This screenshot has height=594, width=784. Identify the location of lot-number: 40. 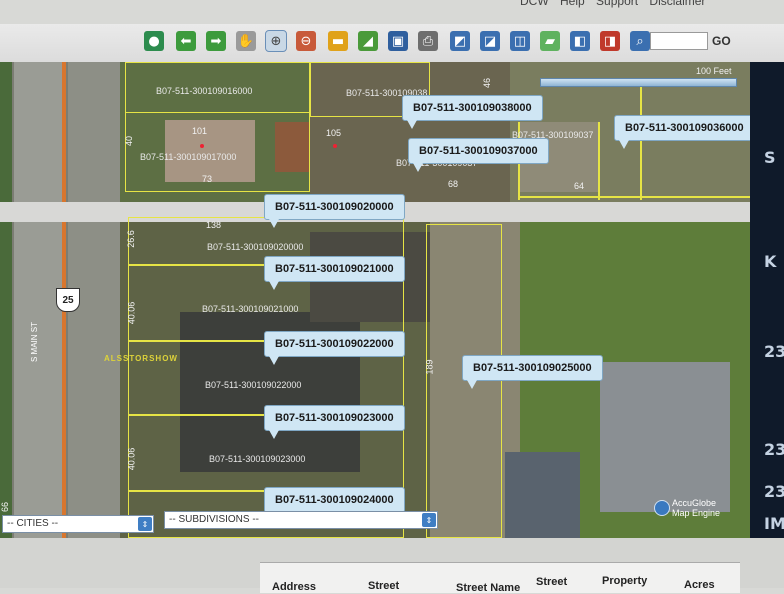
(129, 141).